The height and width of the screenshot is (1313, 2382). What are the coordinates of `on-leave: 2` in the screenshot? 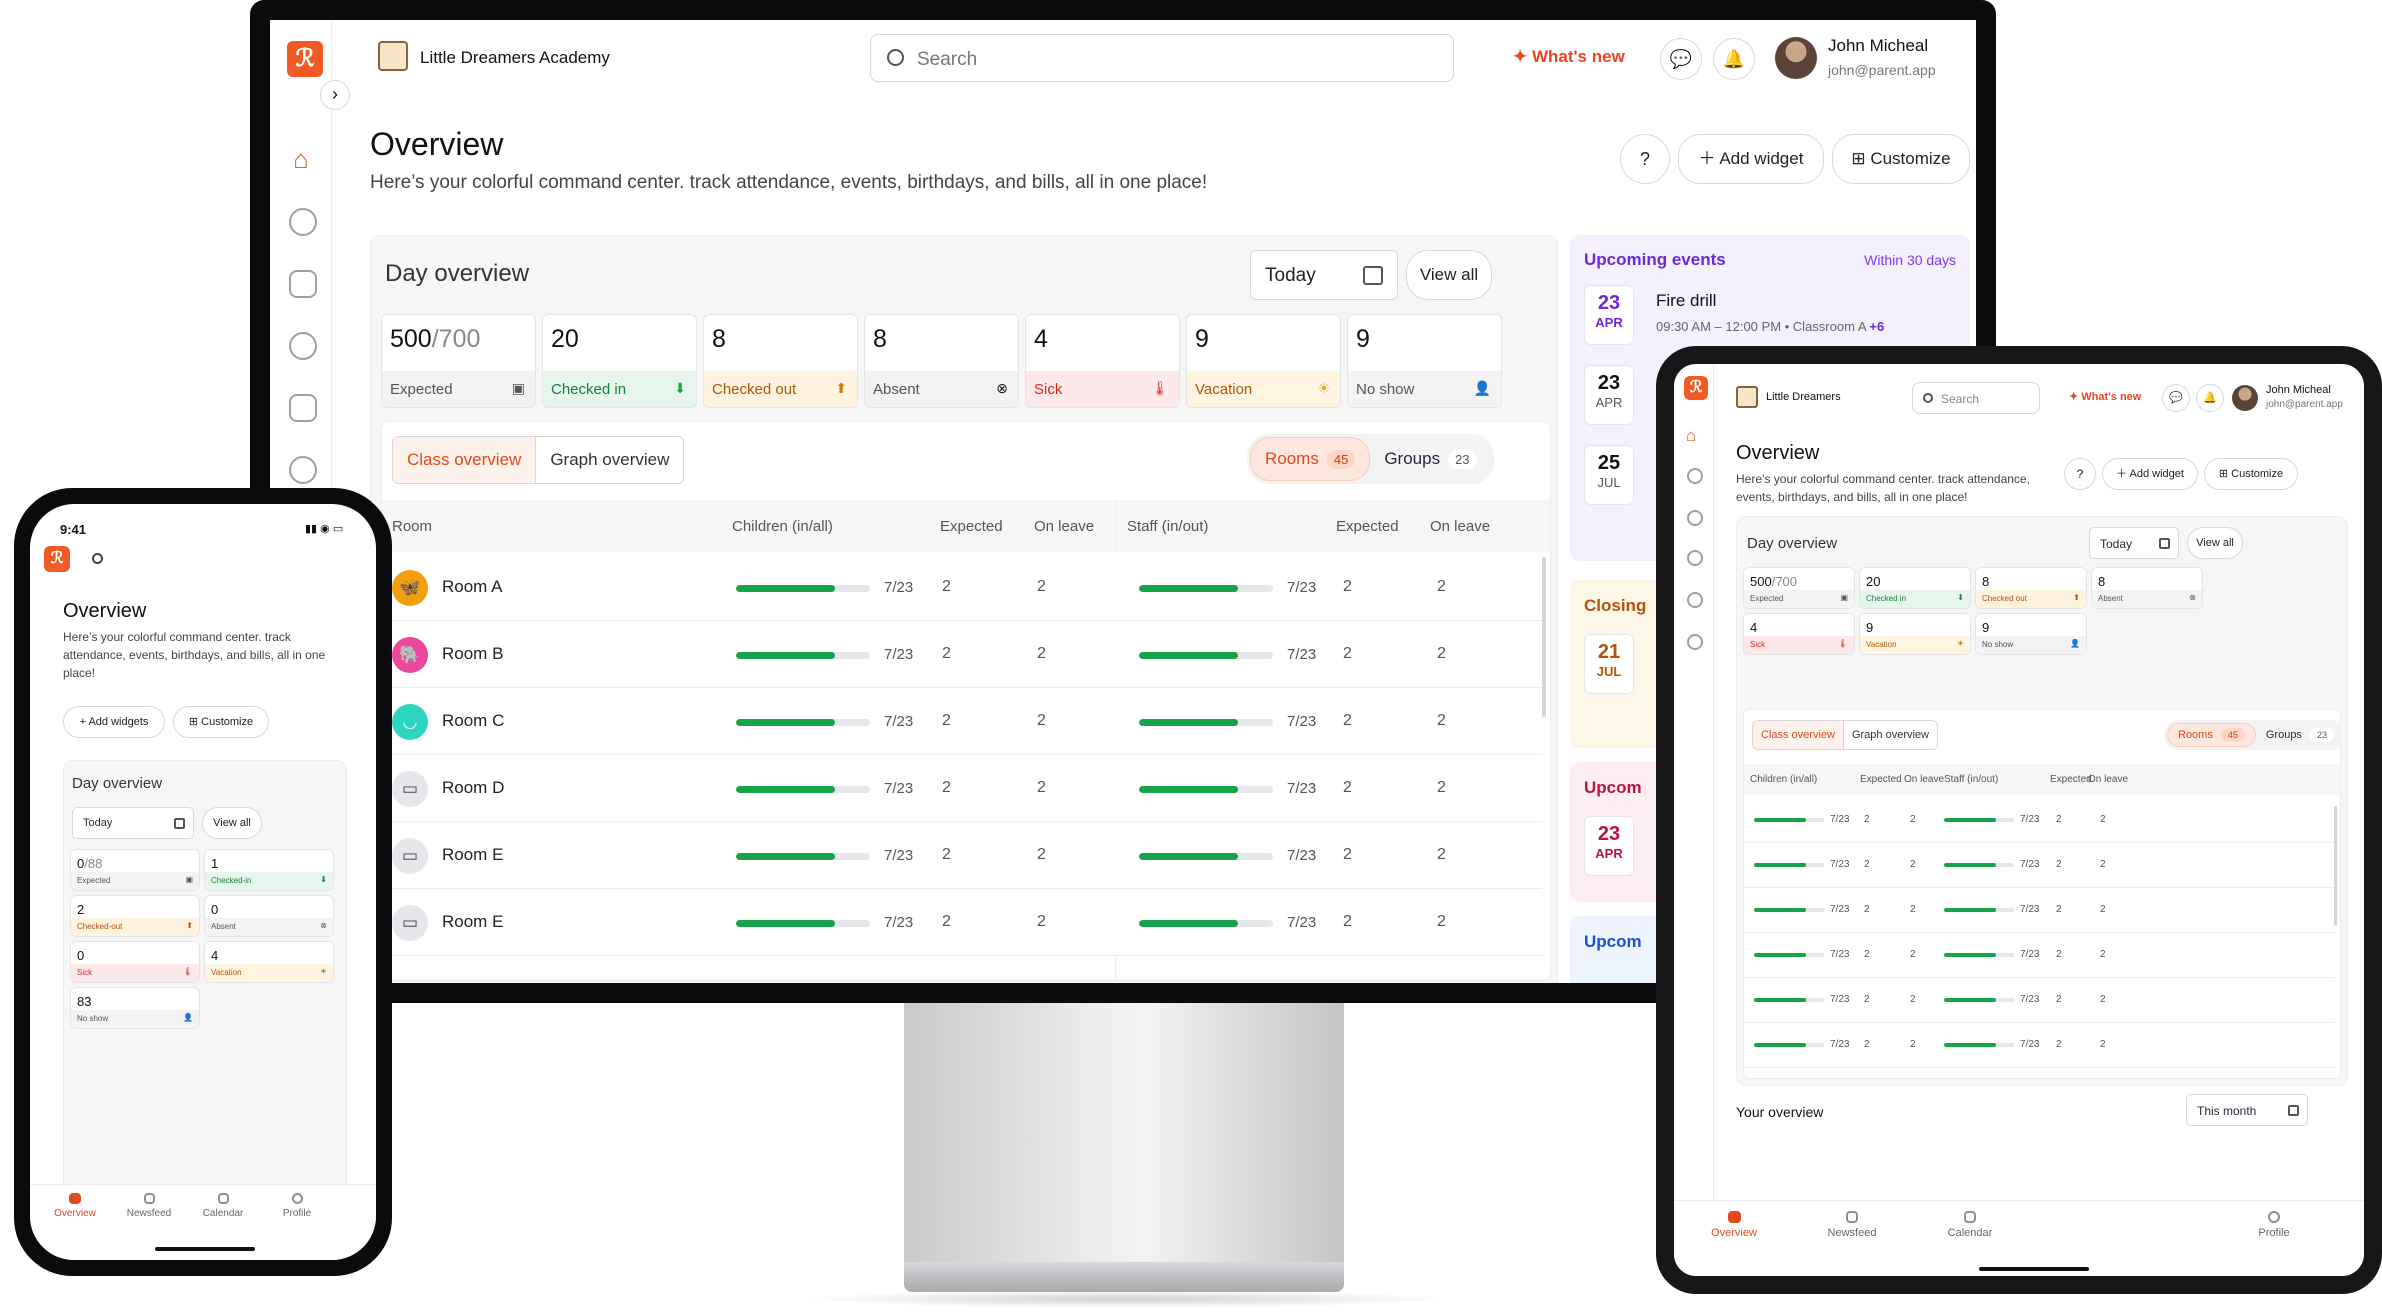 It's located at (1041, 587).